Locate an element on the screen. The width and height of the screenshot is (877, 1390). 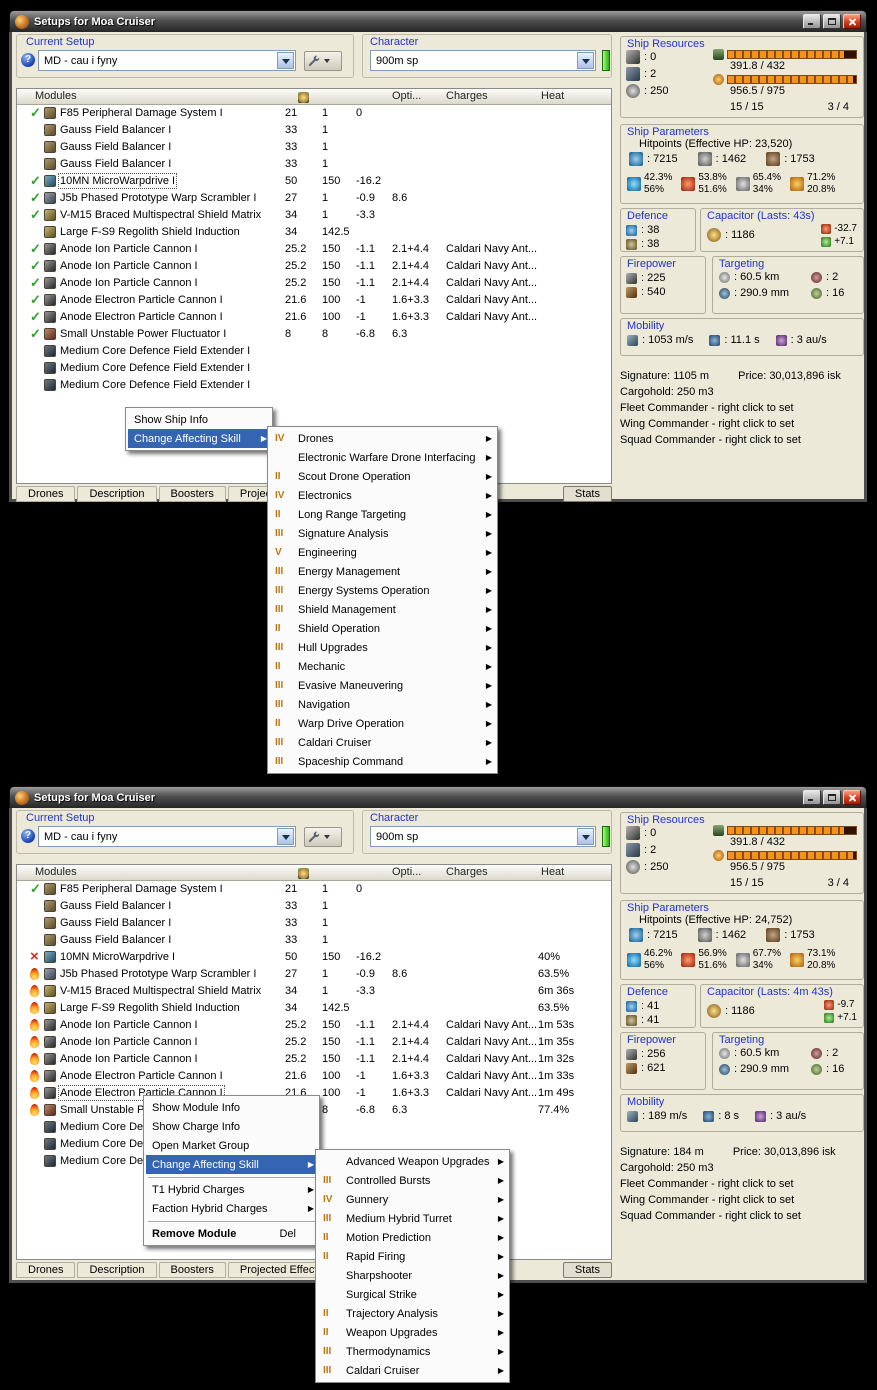
submenu-item: II Rapid Firing ▶ is located at coordinates (412, 1256).